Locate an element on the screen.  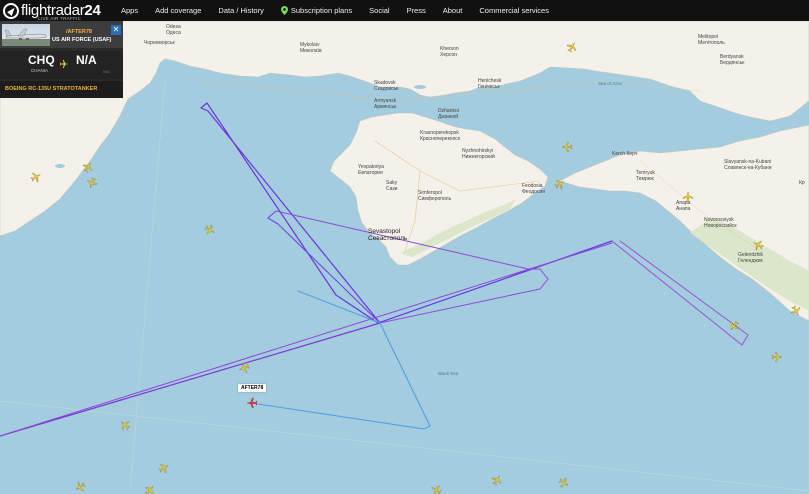
place-odesa-local: Одеса is located at coordinates (173, 32).